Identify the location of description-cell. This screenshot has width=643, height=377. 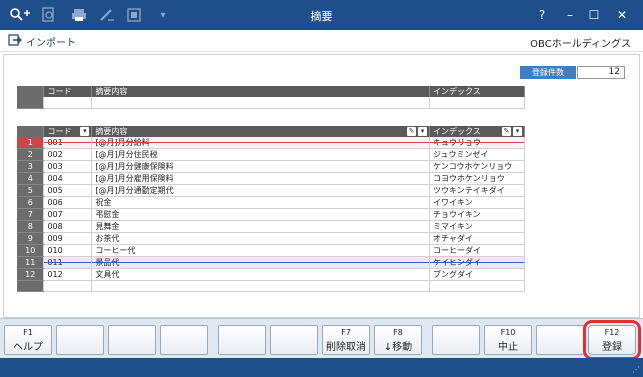
(260, 286).